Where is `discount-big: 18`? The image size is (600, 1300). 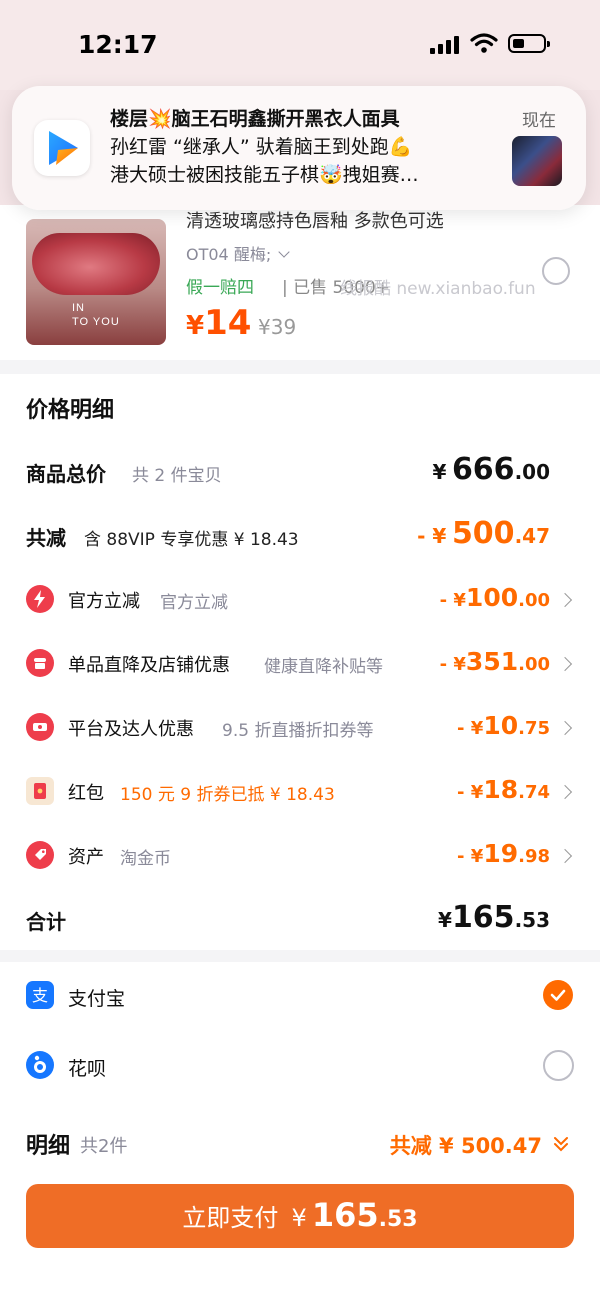 discount-big: 18 is located at coordinates (501, 789).